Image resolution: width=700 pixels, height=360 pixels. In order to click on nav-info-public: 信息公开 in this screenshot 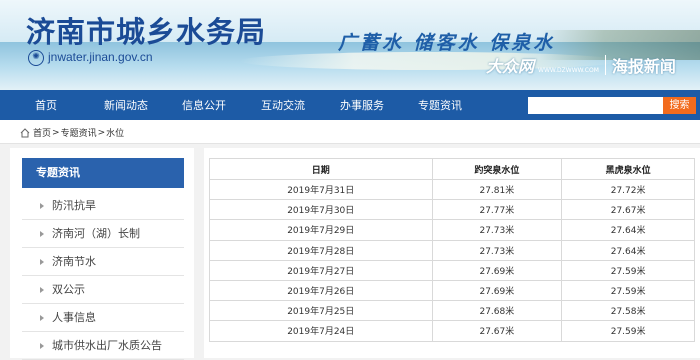, I will do `click(204, 105)`.